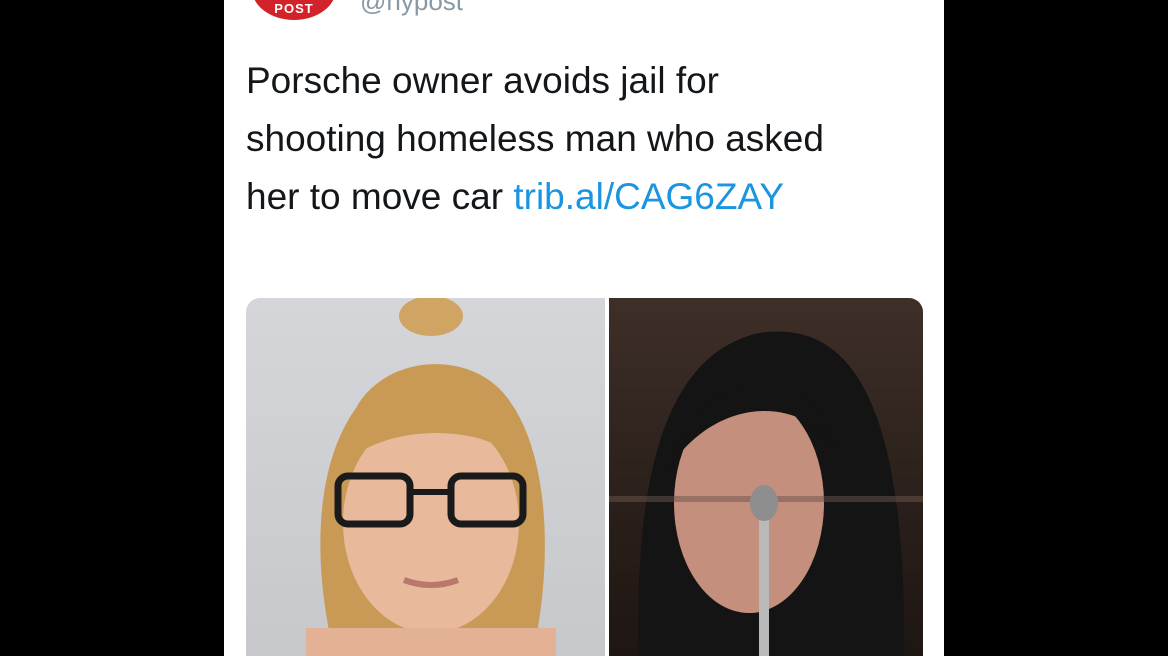 Image resolution: width=1168 pixels, height=656 pixels. Describe the element at coordinates (648, 196) in the screenshot. I see `tweet-link: trib.al/CAG6ZAY` at that location.